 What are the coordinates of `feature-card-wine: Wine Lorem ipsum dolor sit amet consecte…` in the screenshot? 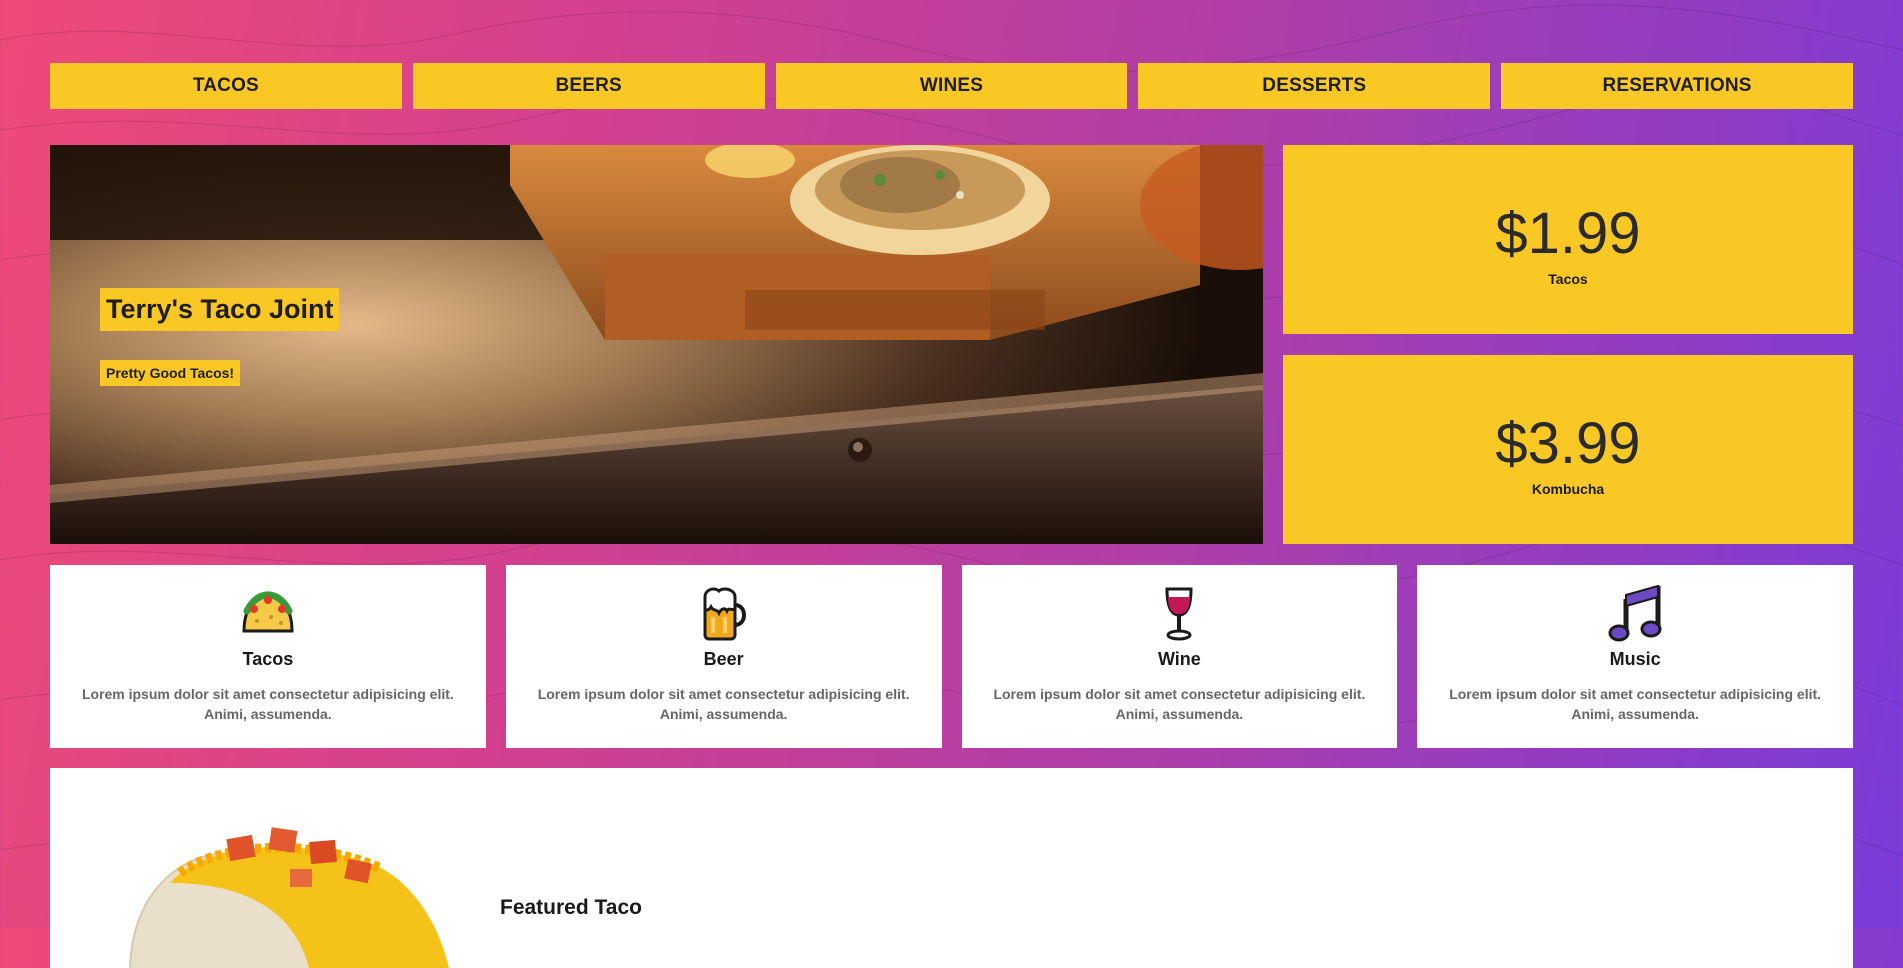 It's located at (1179, 656).